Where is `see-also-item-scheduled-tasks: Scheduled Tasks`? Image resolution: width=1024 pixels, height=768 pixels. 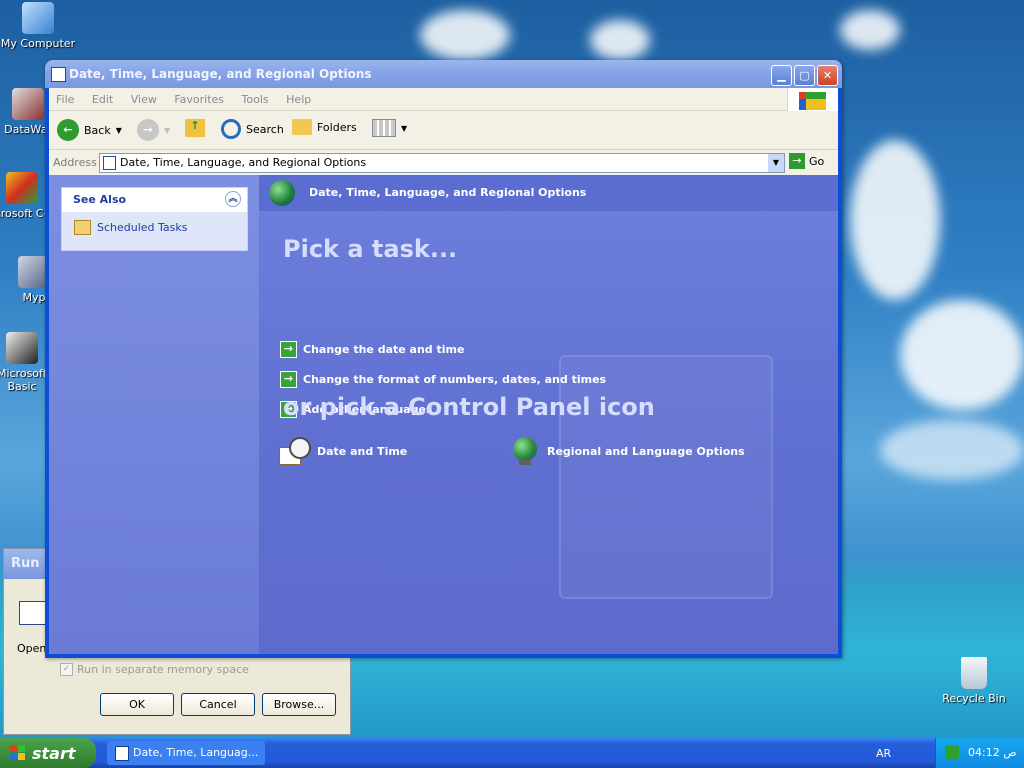
see-also-item-scheduled-tasks: Scheduled Tasks is located at coordinates (154, 223).